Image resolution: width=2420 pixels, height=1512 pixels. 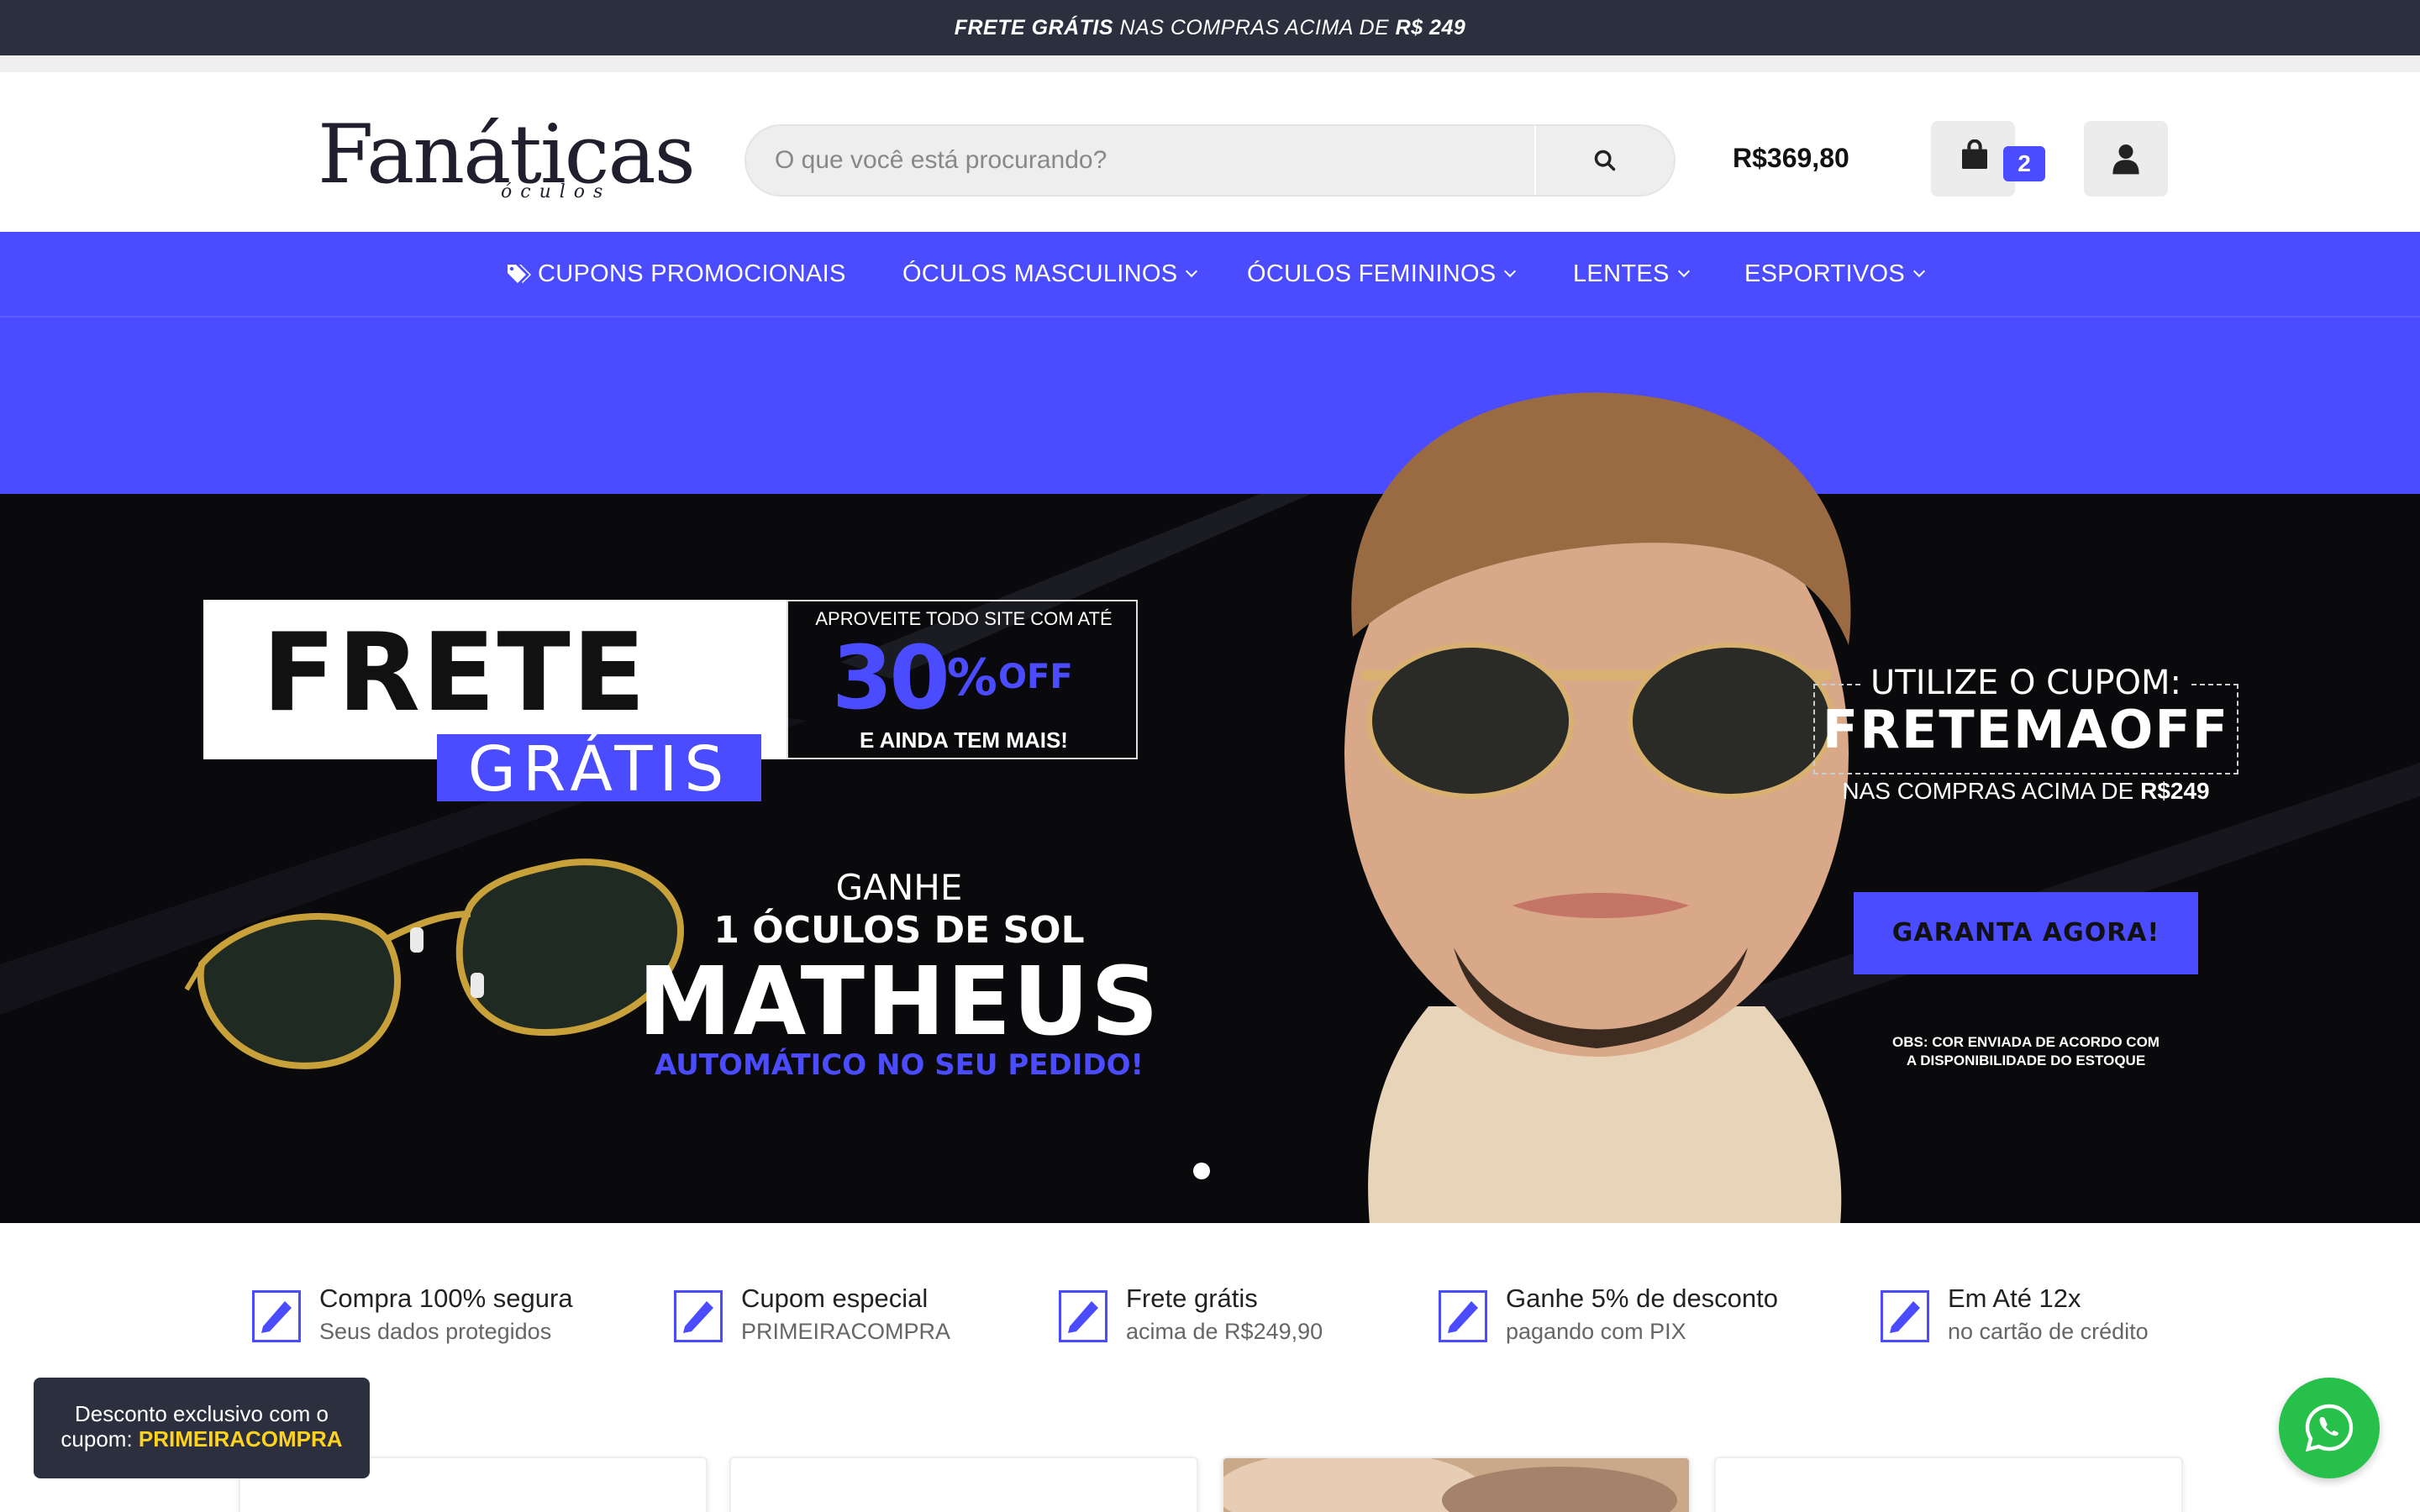 What do you see at coordinates (1825, 273) in the screenshot?
I see `nav-item-label: ESPORTIVOS` at bounding box center [1825, 273].